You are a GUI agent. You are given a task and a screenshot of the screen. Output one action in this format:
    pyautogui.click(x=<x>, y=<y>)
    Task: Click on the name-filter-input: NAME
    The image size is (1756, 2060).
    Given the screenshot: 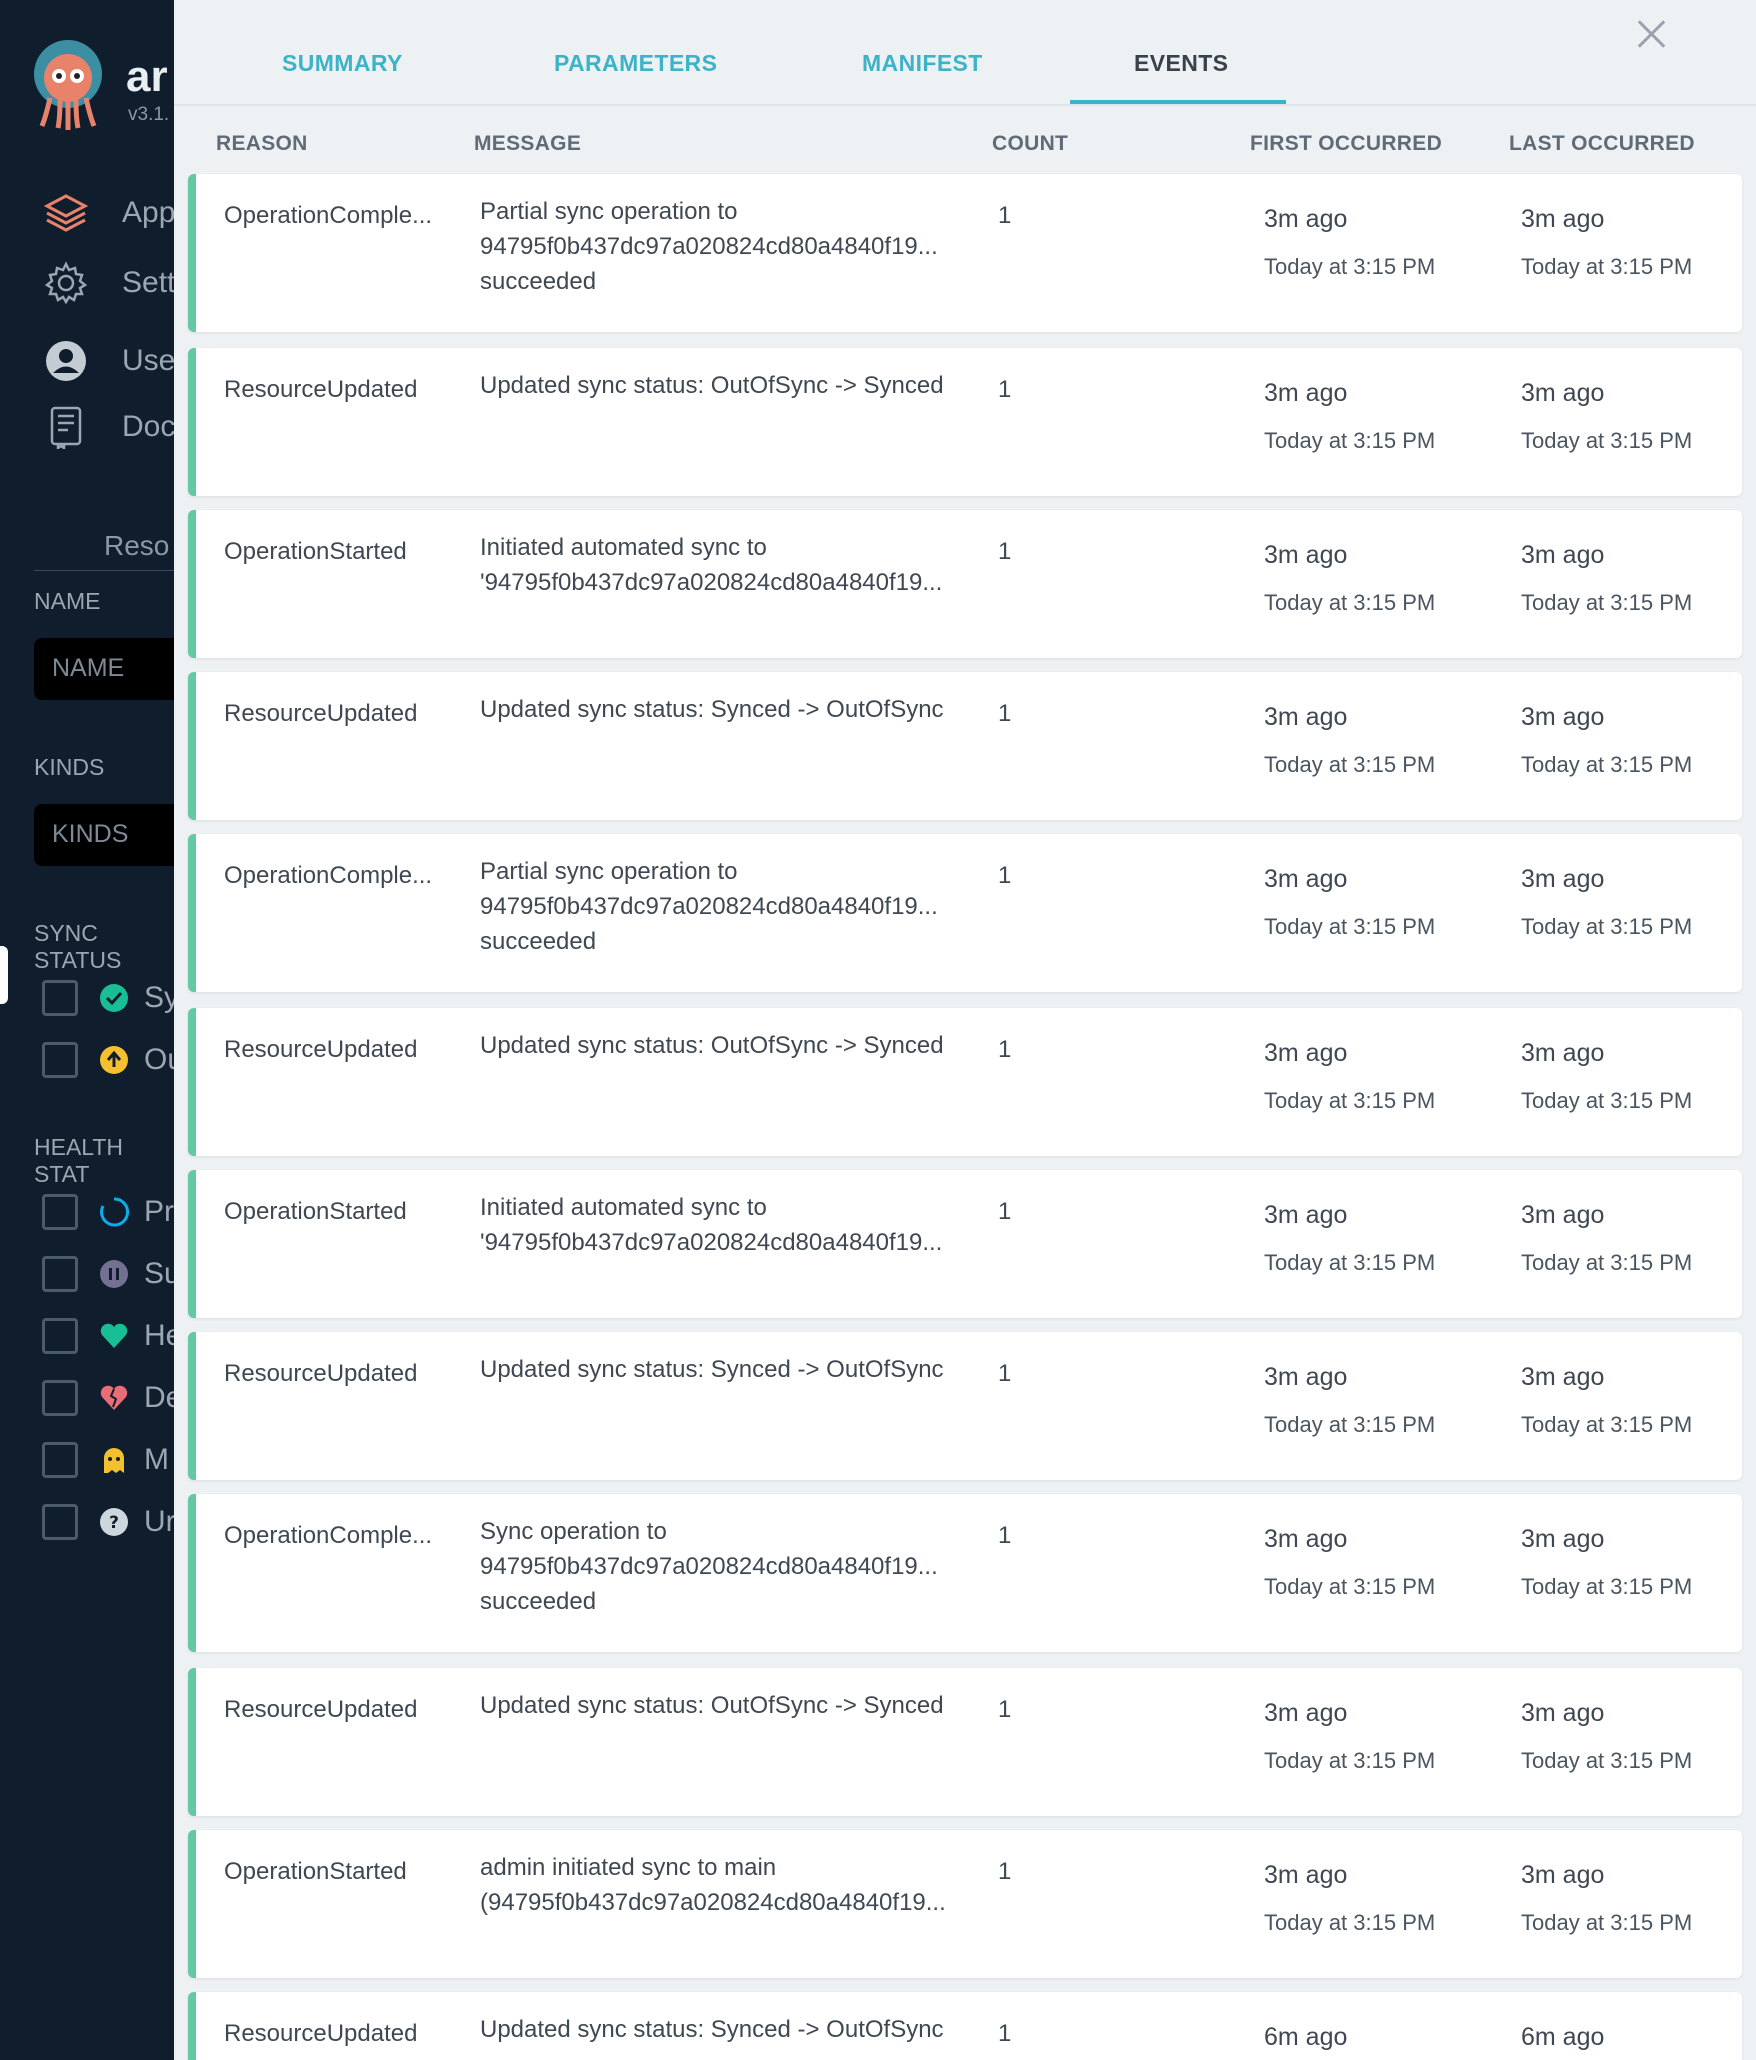 What is the action you would take?
    pyautogui.click(x=104, y=669)
    